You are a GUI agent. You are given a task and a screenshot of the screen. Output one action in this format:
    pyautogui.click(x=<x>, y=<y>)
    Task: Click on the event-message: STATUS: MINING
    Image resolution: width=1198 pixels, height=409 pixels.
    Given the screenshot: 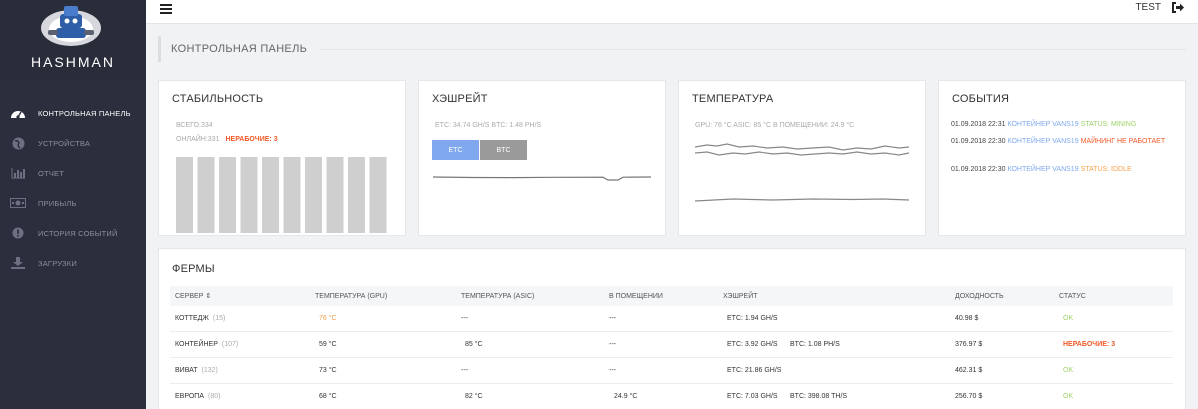 What is the action you would take?
    pyautogui.click(x=1108, y=124)
    